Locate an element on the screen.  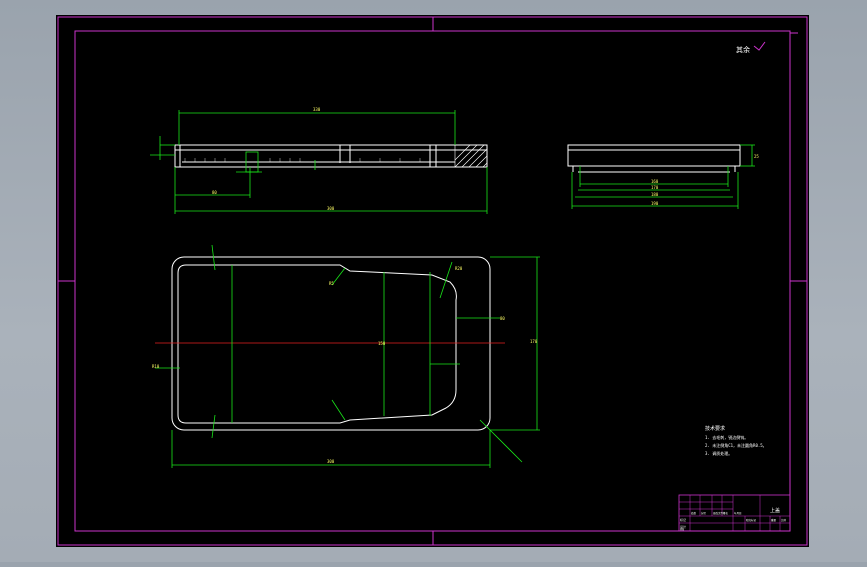
notes-line-3: 3. 调质处理。 is located at coordinates (718, 453).